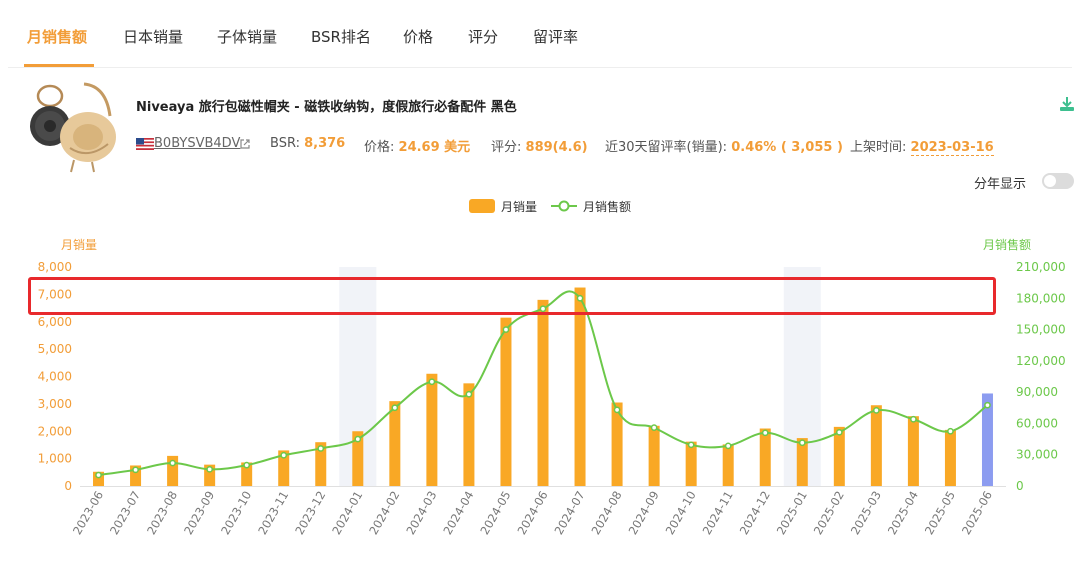 This screenshot has height=561, width=1080. What do you see at coordinates (55, 322) in the screenshot?
I see `left-axis-tick-label: 6,000` at bounding box center [55, 322].